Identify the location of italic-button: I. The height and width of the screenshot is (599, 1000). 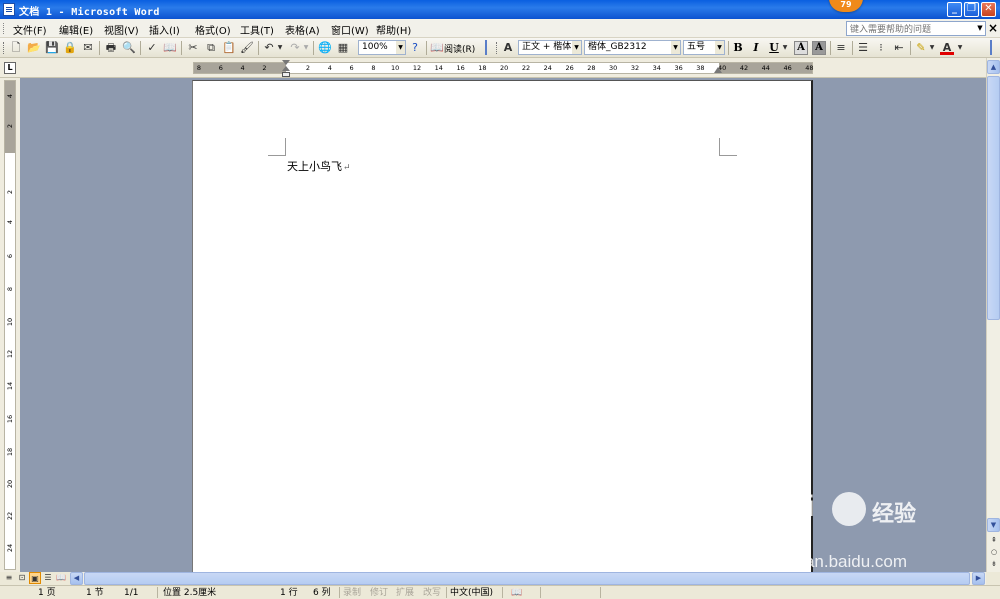
(756, 48).